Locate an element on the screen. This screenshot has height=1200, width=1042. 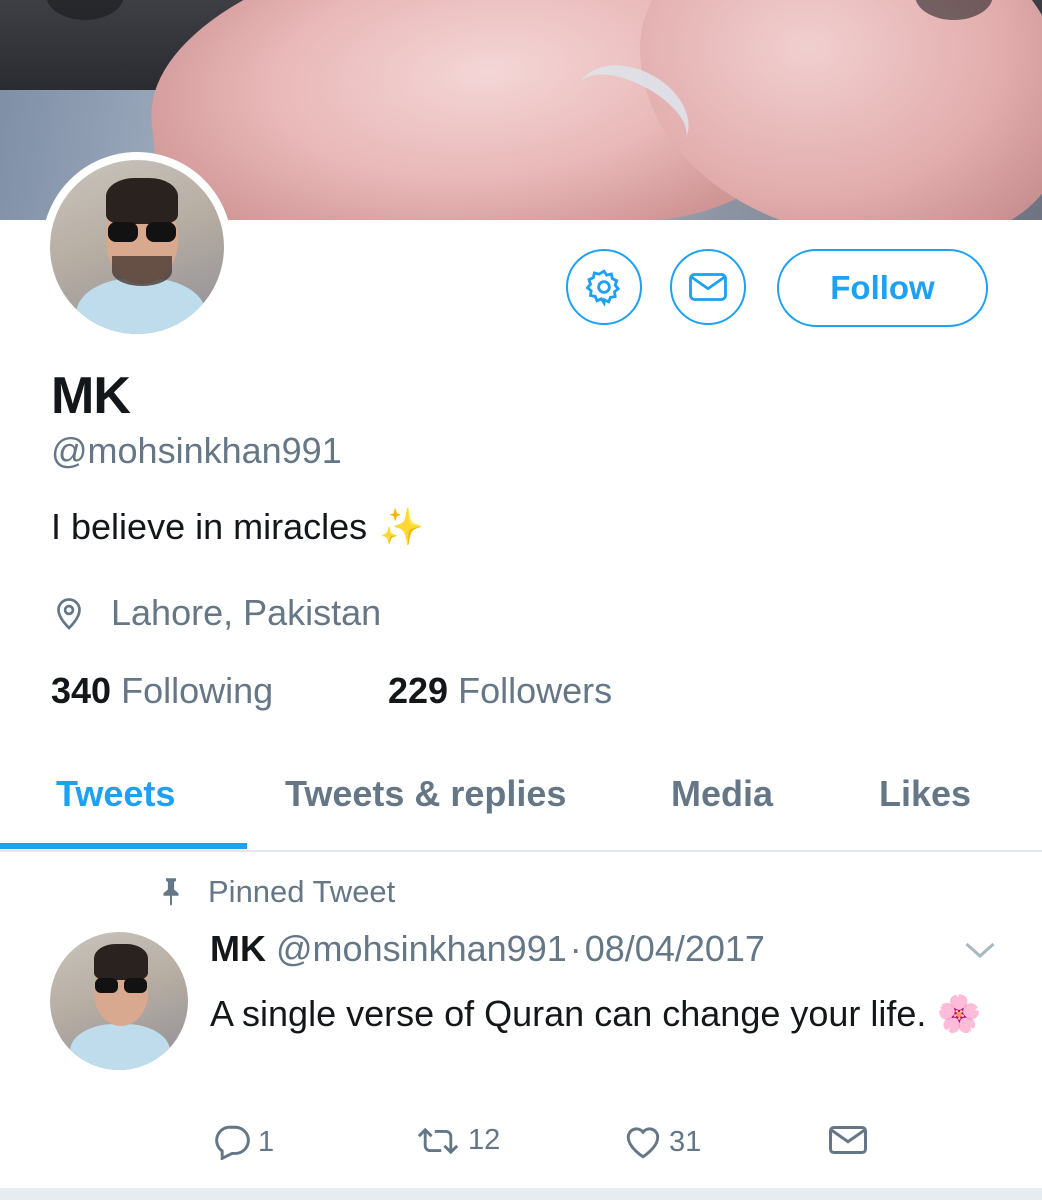
like-button: 31 is located at coordinates (662, 1142).